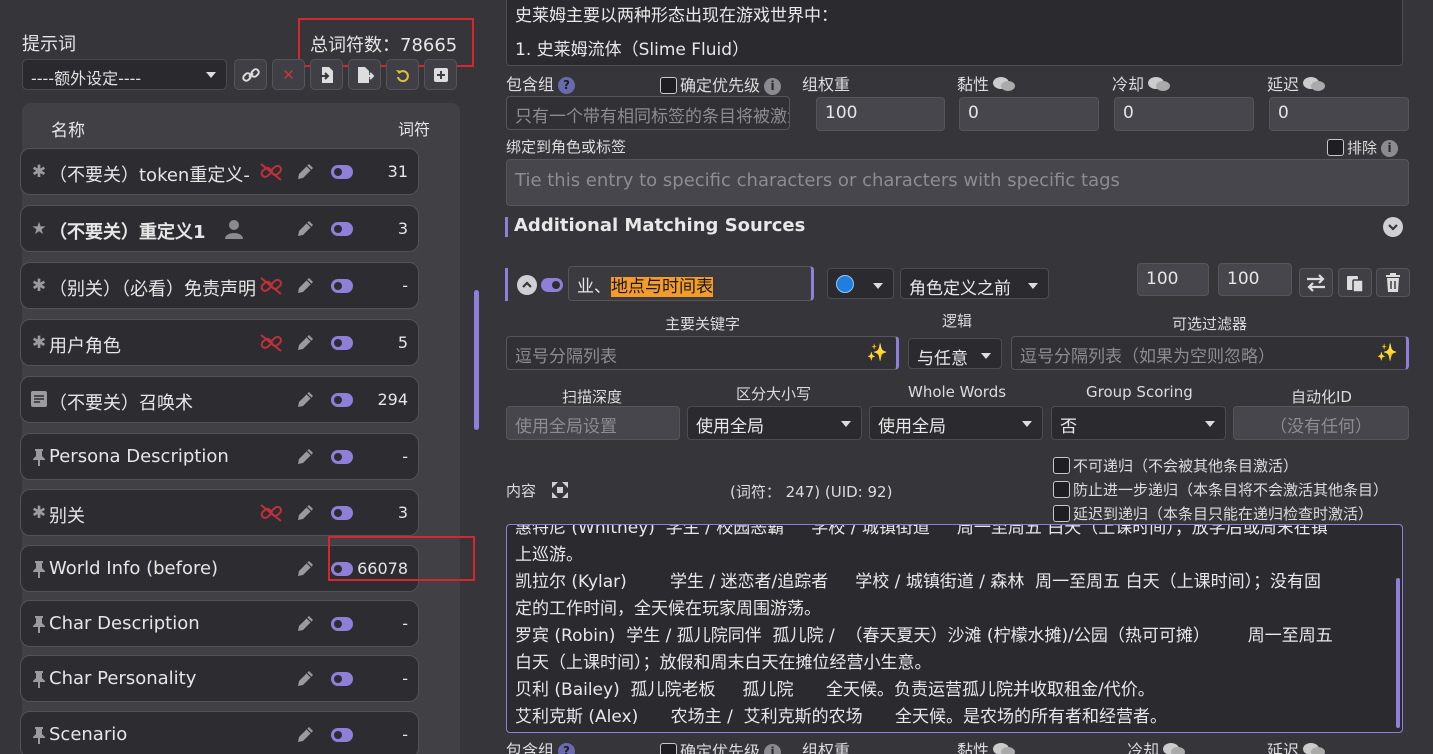  Describe the element at coordinates (702, 353) in the screenshot. I see `primary-keys-input: 逗号分隔列表 ✨` at that location.